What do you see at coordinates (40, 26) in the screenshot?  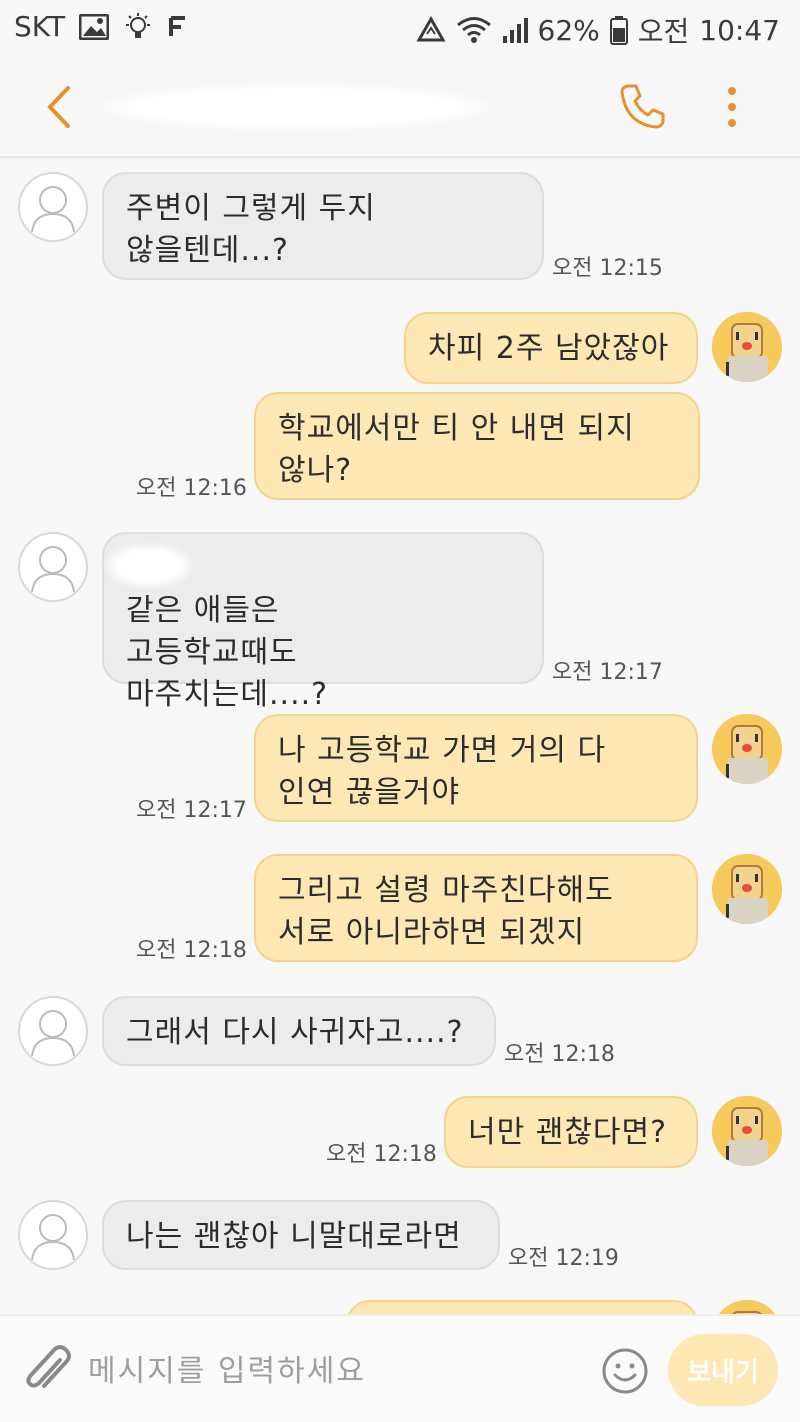 I see `carrier-label: SKT` at bounding box center [40, 26].